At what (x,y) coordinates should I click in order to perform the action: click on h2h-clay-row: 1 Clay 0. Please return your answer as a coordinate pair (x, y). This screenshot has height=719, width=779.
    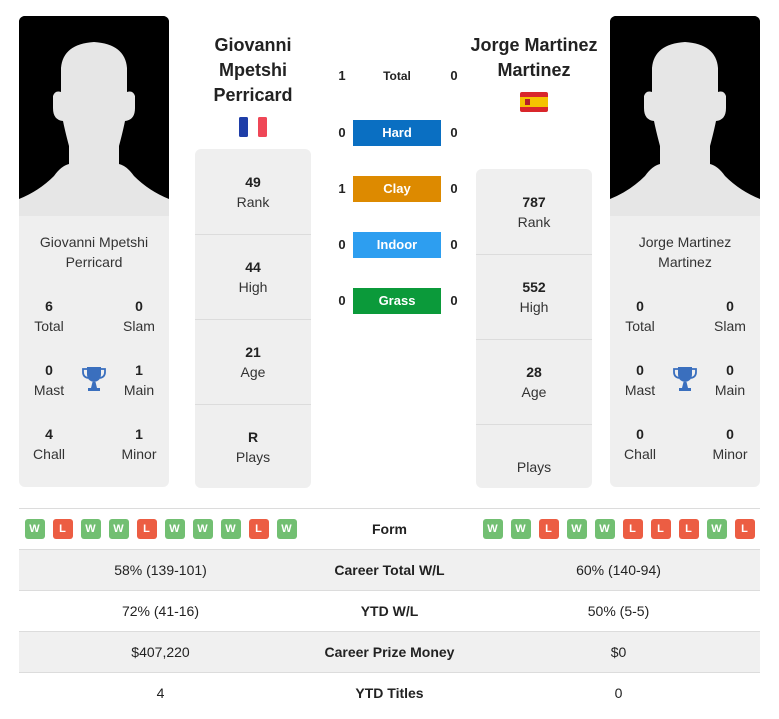
    Looking at the image, I should click on (400, 189).